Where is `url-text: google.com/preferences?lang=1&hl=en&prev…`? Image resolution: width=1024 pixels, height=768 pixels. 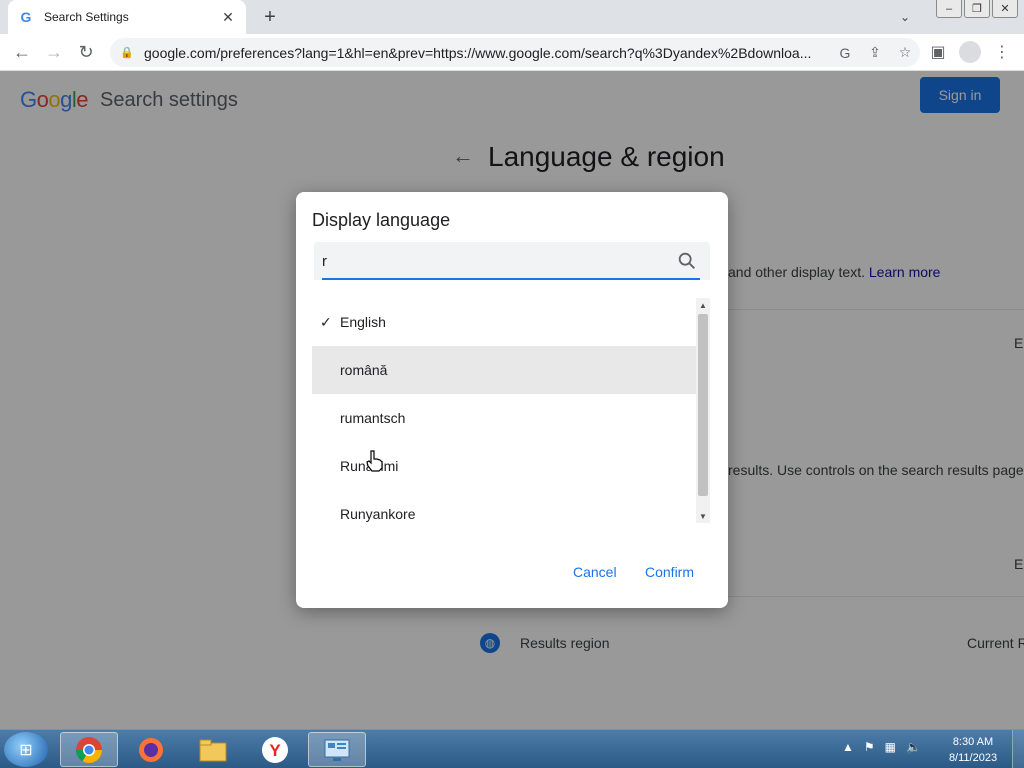 url-text: google.com/preferences?lang=1&hl=en&prev… is located at coordinates (478, 52).